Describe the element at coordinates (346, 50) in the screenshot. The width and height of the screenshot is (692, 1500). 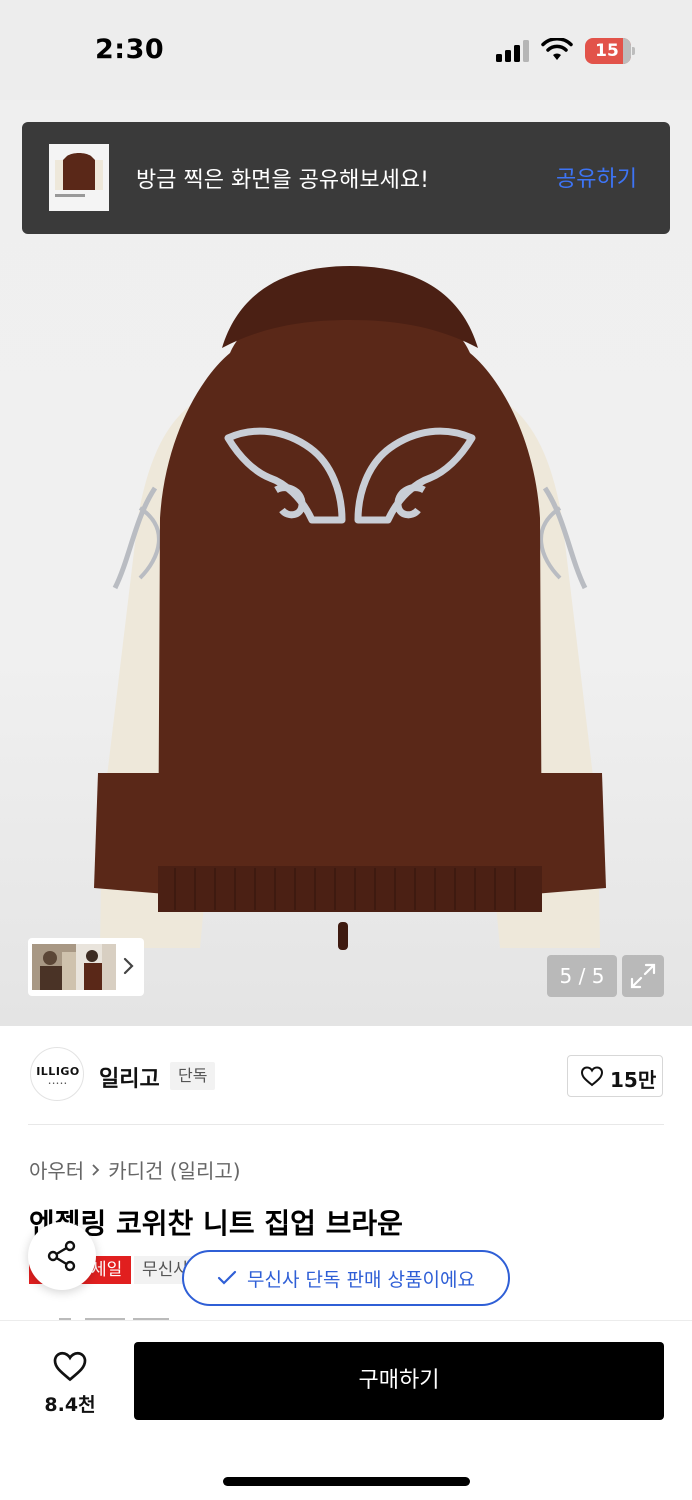
I see `status-bar: 2:30 15` at that location.